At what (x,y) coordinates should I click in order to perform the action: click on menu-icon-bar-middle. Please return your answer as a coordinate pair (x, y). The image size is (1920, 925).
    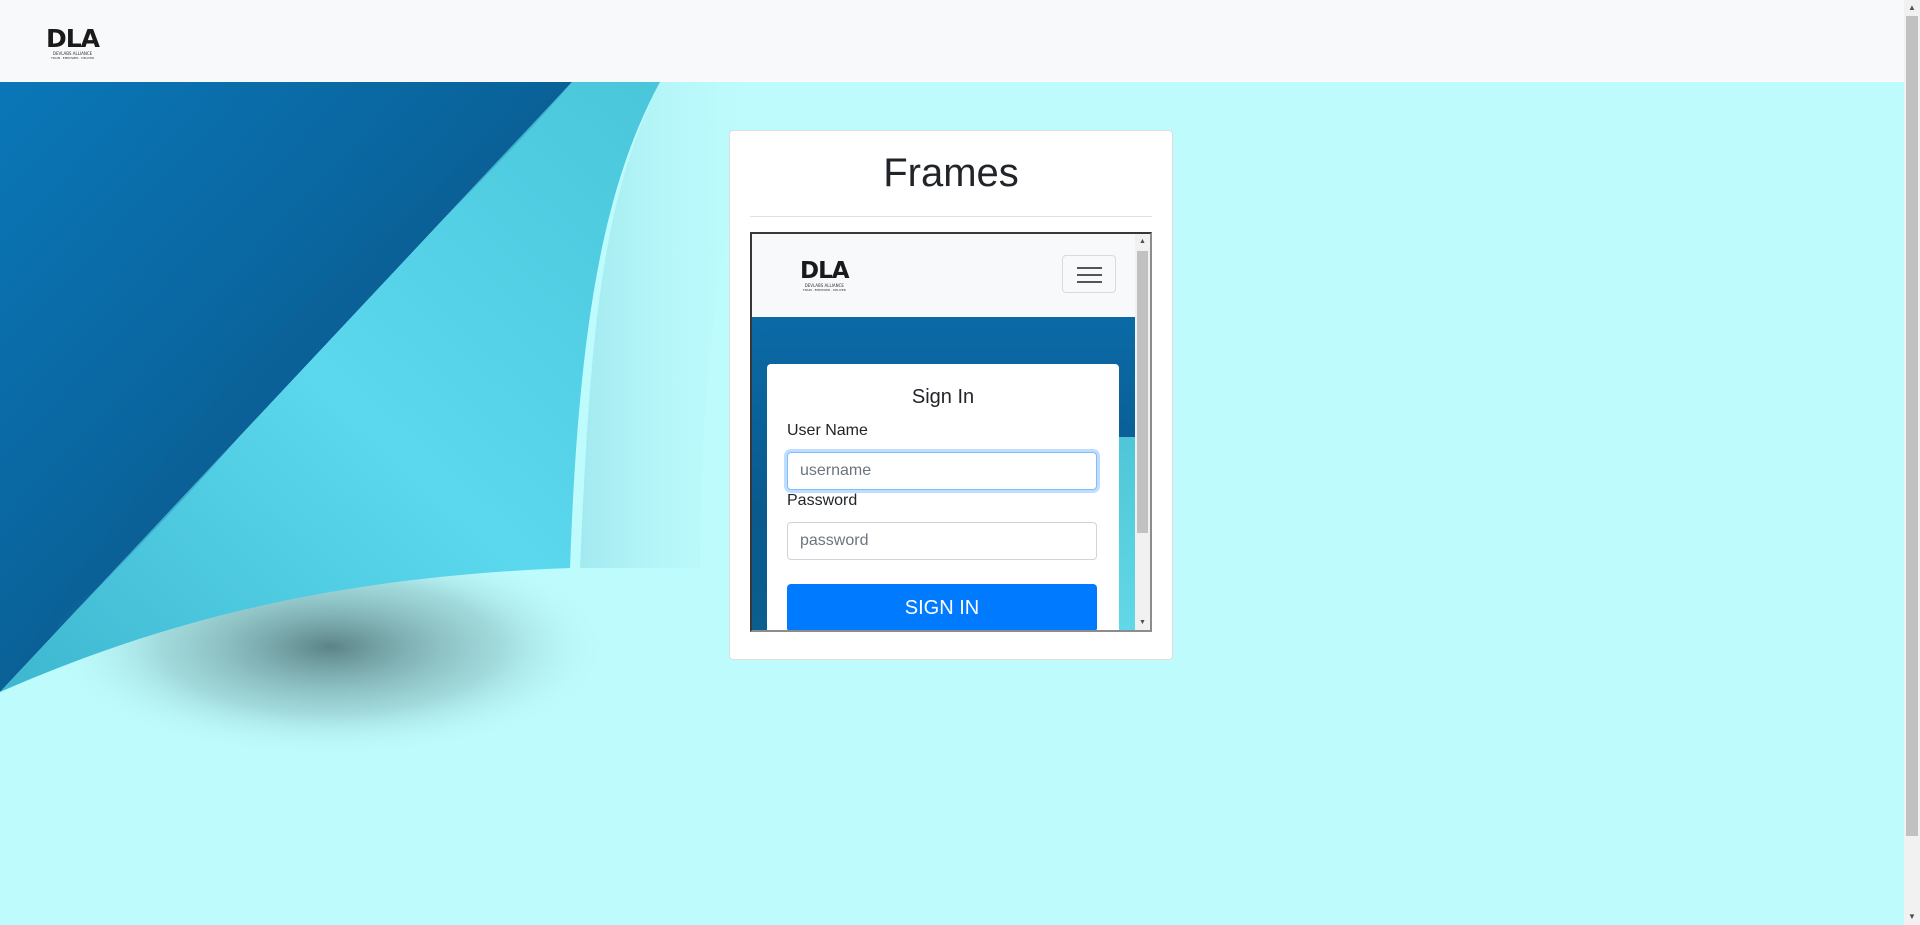
    Looking at the image, I should click on (1089, 275).